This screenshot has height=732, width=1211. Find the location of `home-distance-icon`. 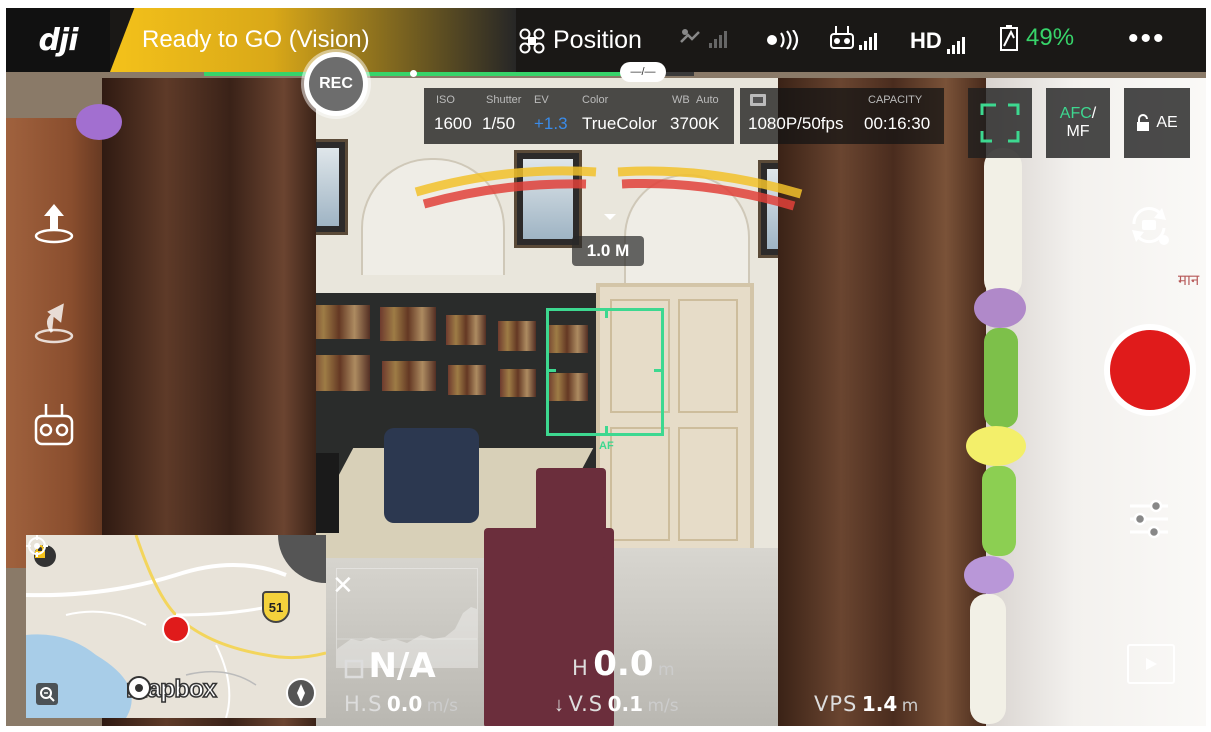

home-distance-icon is located at coordinates (354, 669).